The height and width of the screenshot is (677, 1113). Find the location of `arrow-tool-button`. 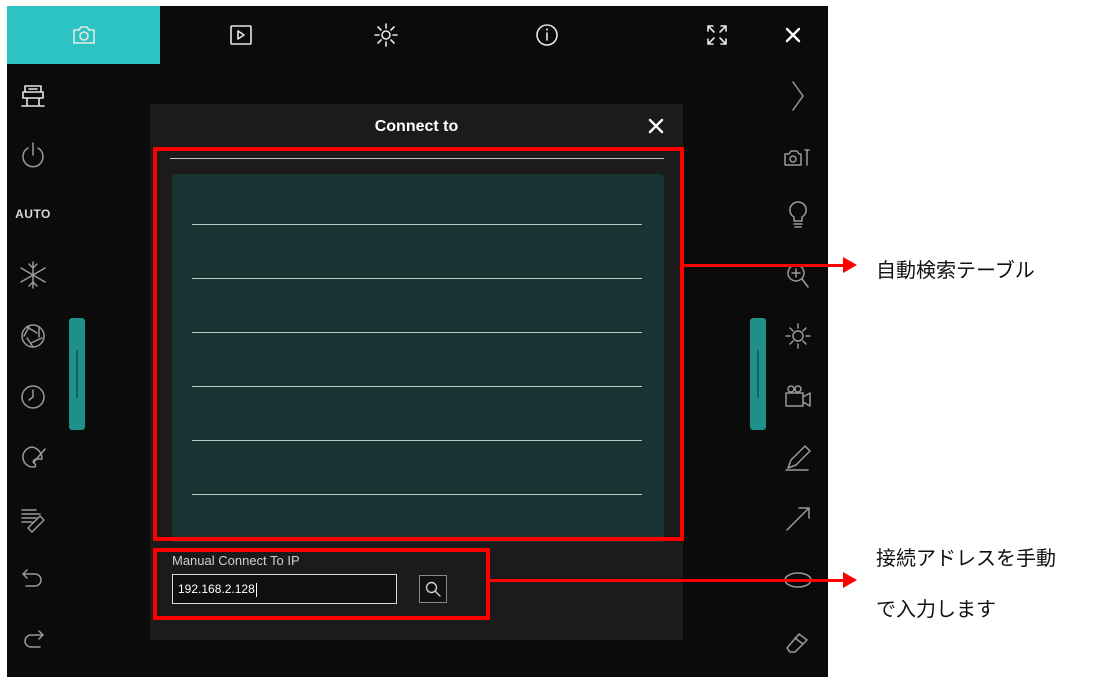

arrow-tool-button is located at coordinates (798, 519).